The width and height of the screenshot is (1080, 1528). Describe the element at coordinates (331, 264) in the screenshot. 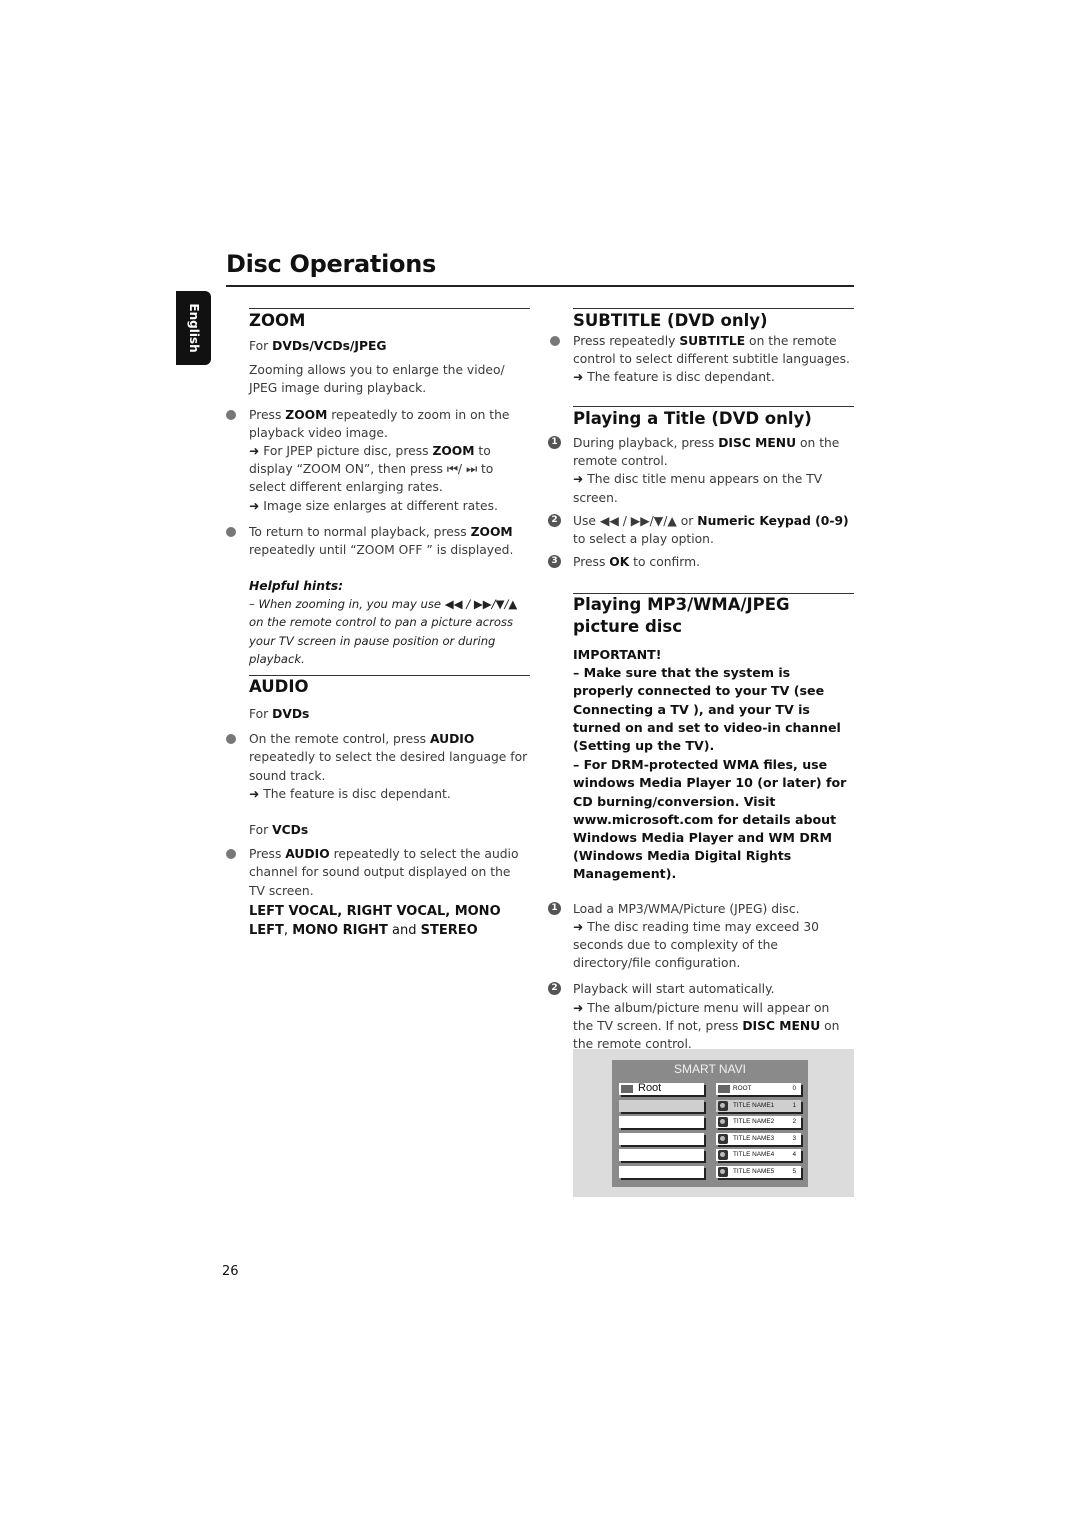

I see `page-title: Disc Operations` at that location.